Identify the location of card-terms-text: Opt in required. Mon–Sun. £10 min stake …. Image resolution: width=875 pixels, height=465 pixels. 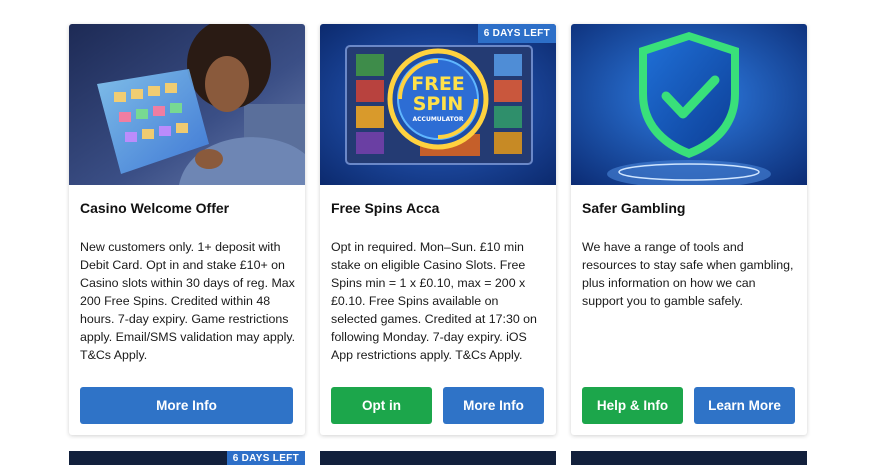
(434, 301).